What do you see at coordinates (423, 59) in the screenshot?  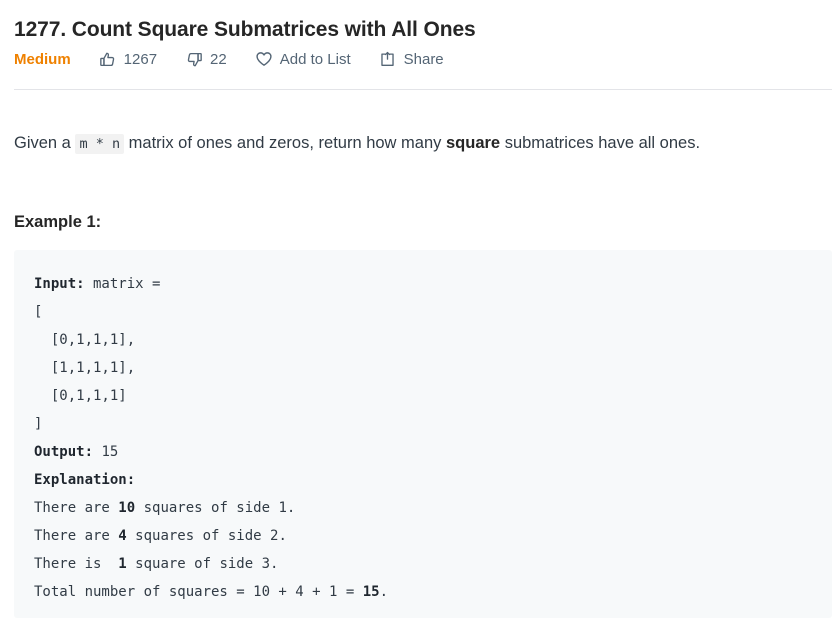 I see `share-label: Share` at bounding box center [423, 59].